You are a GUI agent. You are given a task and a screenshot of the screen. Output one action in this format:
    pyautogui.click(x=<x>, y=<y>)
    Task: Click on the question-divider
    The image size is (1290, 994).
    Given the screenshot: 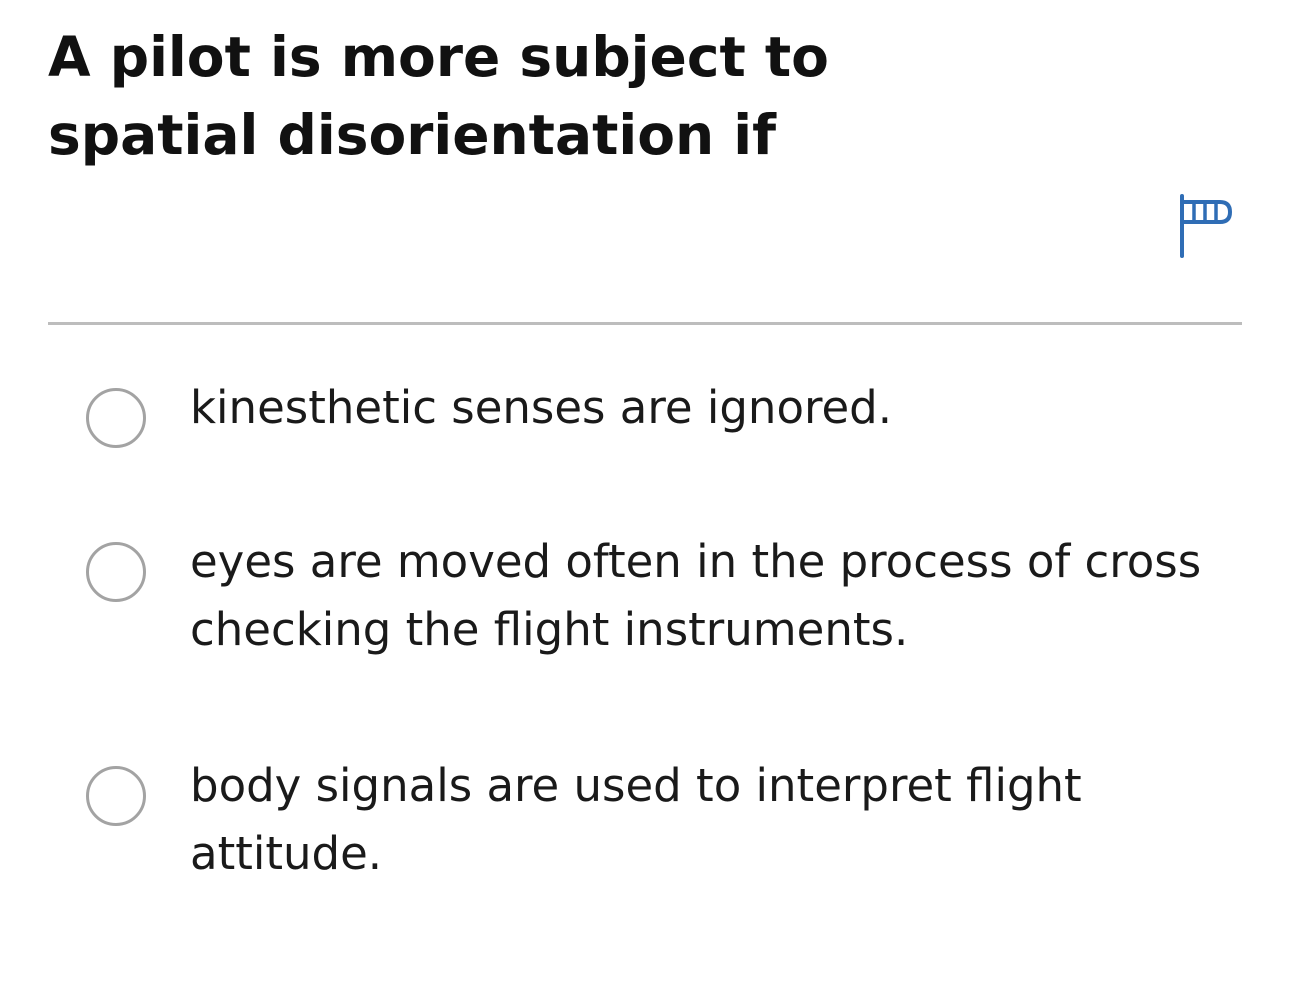 What is the action you would take?
    pyautogui.click(x=645, y=323)
    